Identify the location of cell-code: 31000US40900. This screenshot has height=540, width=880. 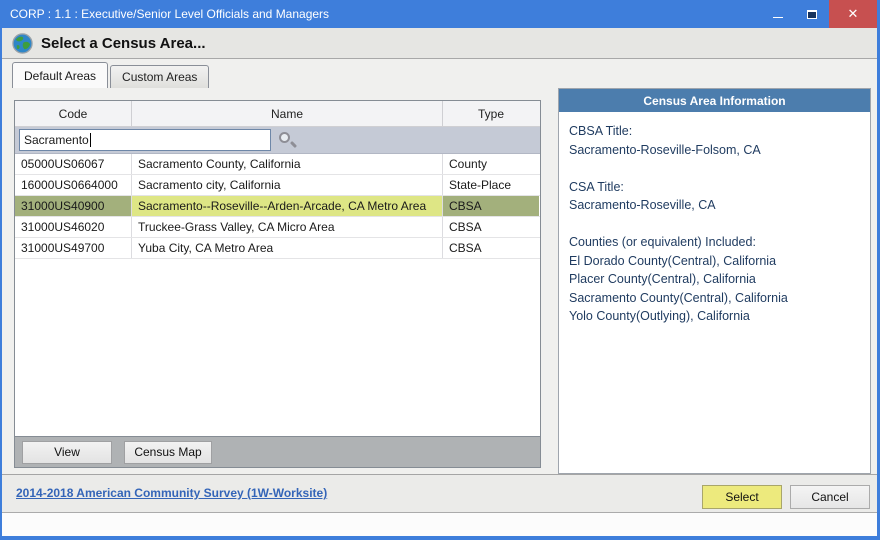
(73, 206).